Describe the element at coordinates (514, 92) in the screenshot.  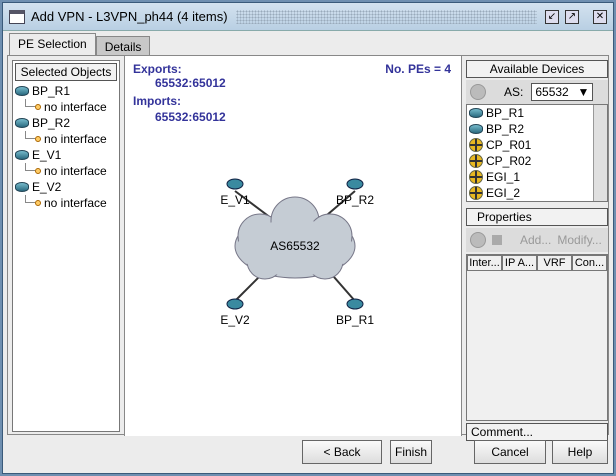
I see `as-label: AS:` at that location.